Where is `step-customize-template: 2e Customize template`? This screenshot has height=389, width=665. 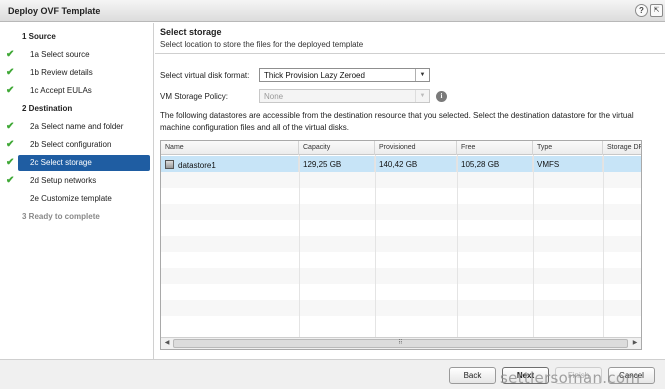 step-customize-template: 2e Customize template is located at coordinates (77, 199).